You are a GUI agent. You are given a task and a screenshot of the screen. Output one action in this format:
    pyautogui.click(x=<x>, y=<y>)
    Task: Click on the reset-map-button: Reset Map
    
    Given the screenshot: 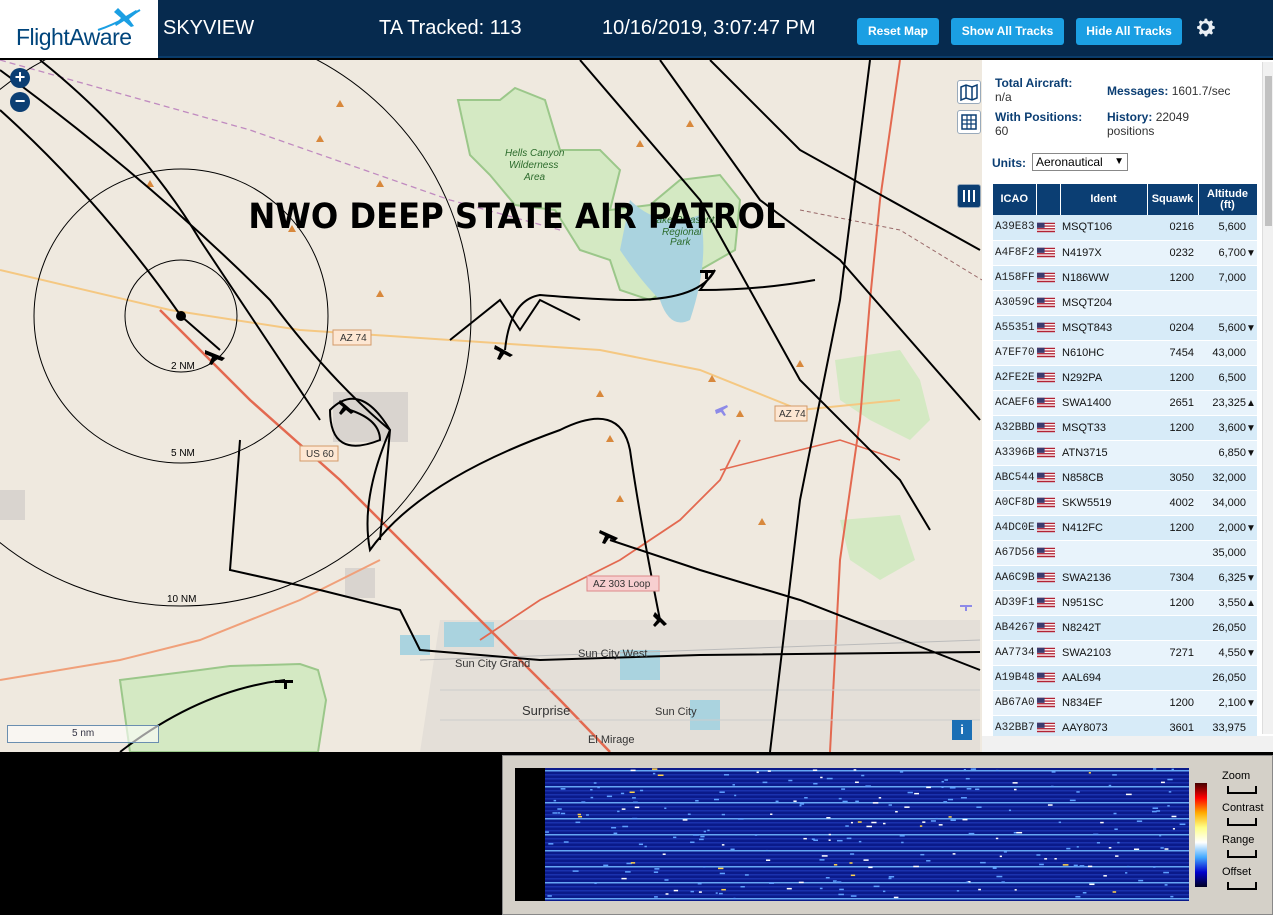 What is the action you would take?
    pyautogui.click(x=898, y=31)
    